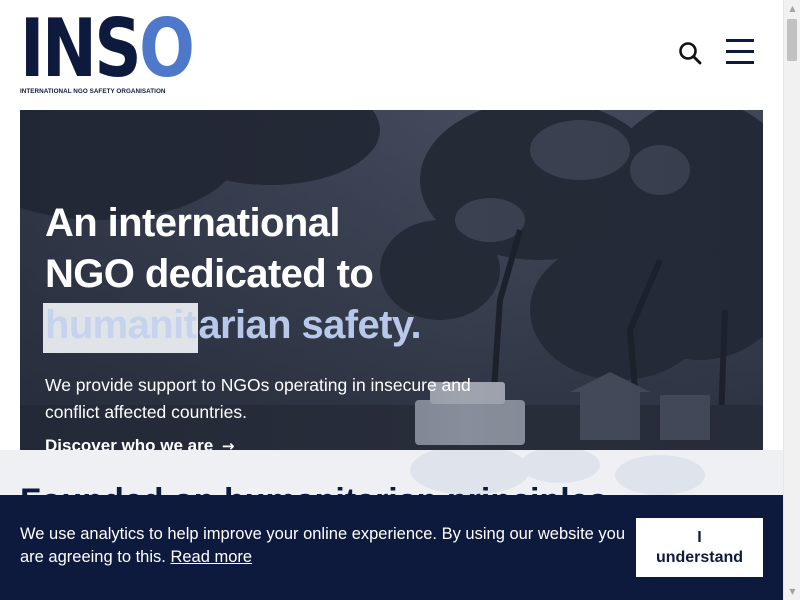  I want to click on discover-who-we-are-link: Discover who we are →, so click(140, 443).